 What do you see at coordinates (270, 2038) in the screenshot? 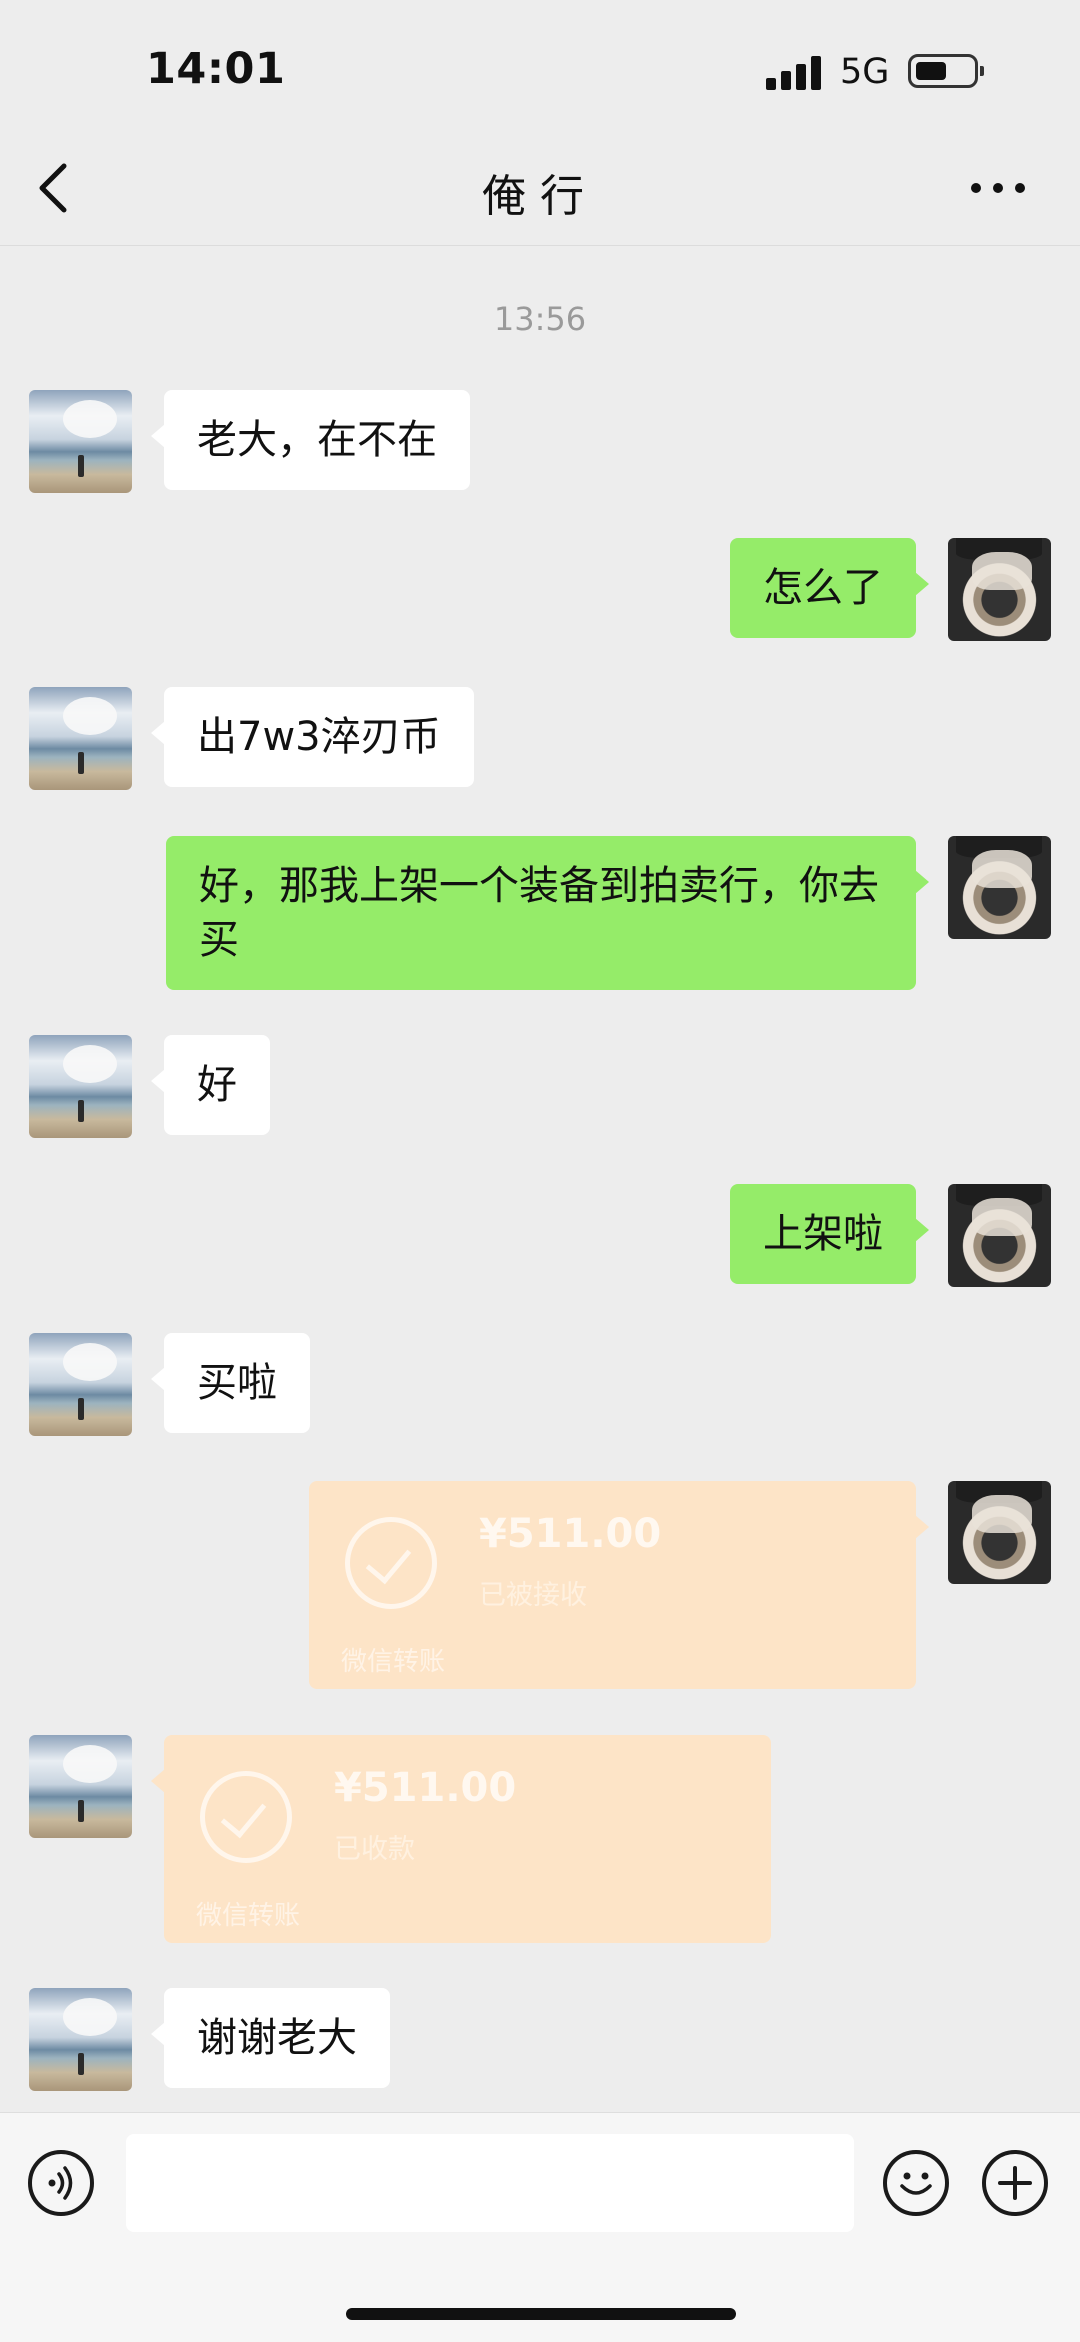
I see `message-bubble-incoming: 谢谢老大` at bounding box center [270, 2038].